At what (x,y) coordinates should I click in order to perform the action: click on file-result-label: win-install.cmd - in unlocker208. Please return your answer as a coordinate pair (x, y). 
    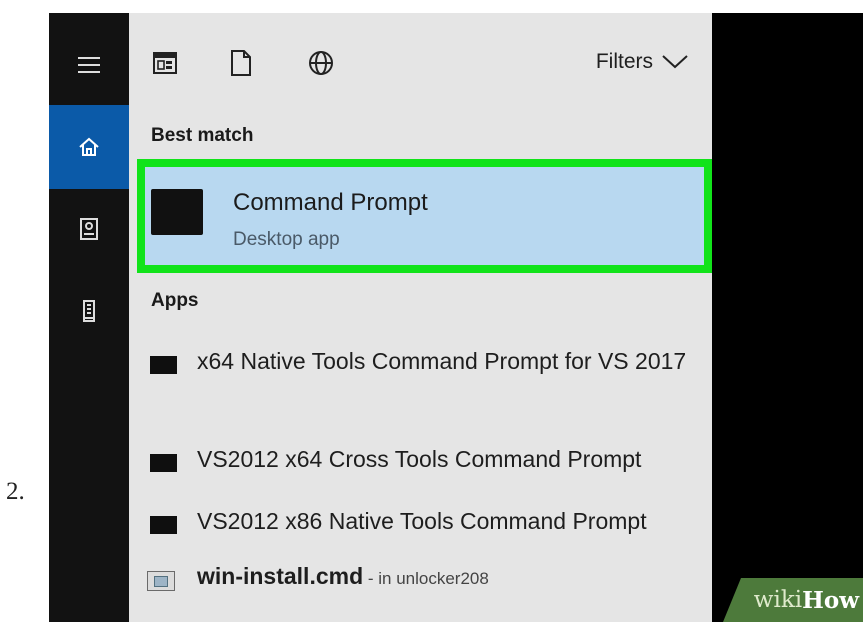
    Looking at the image, I should click on (343, 576).